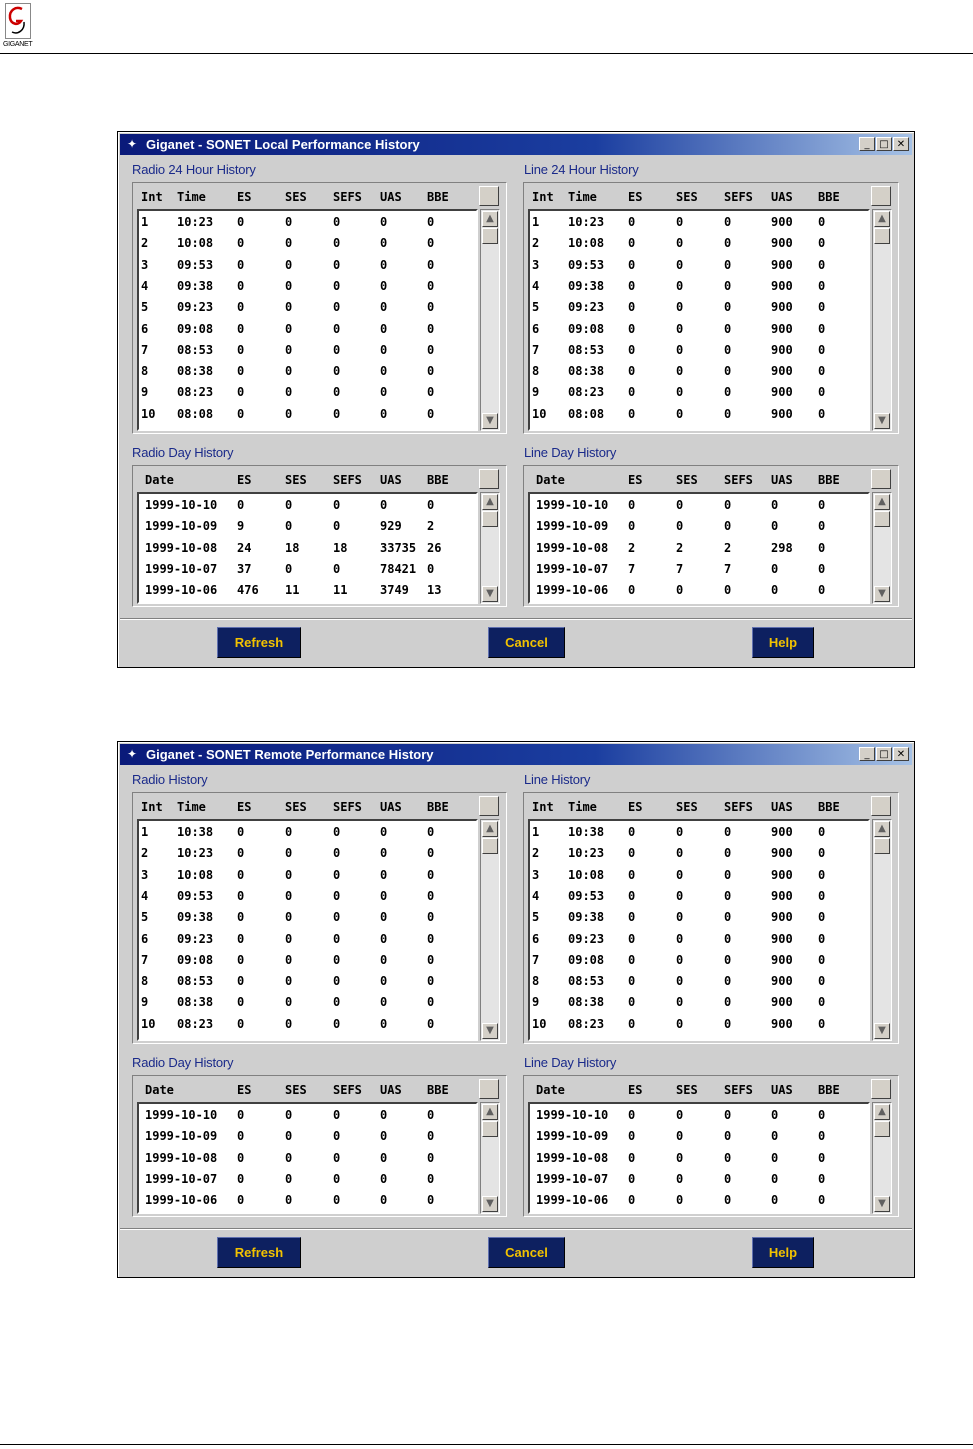  Describe the element at coordinates (699, 372) in the screenshot. I see `table-row: 8 08:38 0 0 0 900 0` at that location.